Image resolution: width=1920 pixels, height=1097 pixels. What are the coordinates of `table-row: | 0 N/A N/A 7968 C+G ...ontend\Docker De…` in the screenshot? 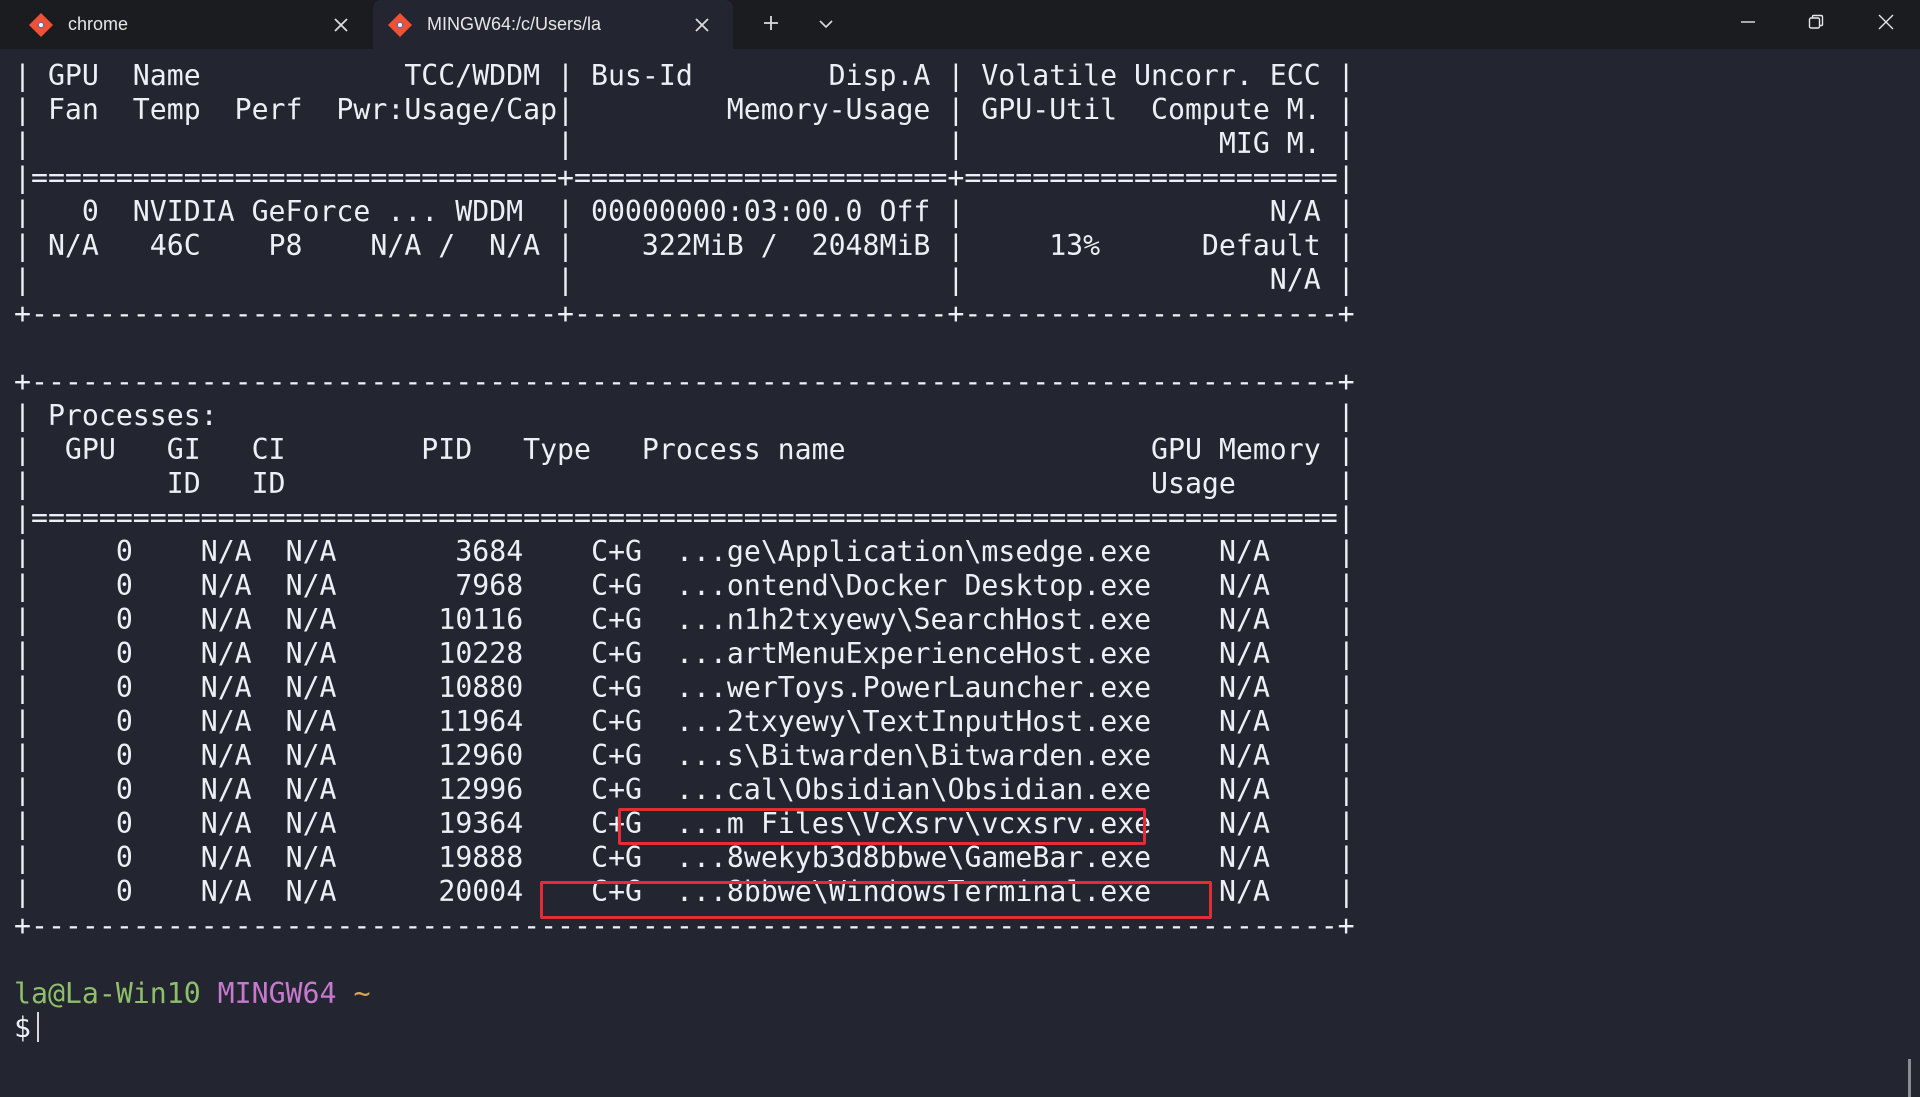 It's located at (684, 585).